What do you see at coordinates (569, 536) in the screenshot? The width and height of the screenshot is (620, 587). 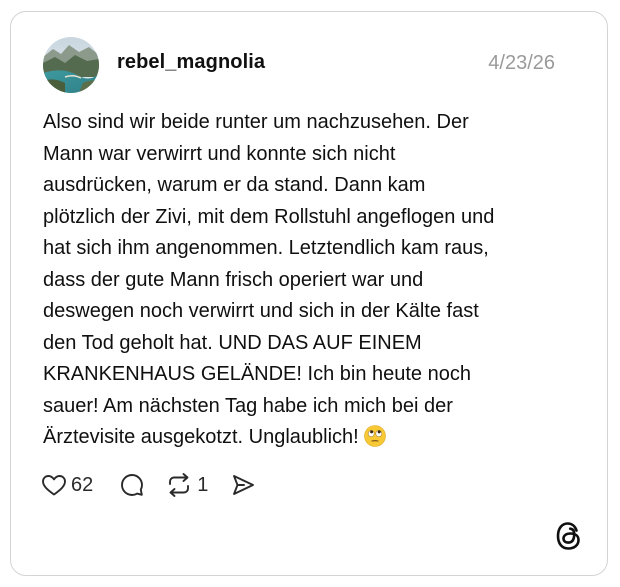 I see `threads-logo-icon` at bounding box center [569, 536].